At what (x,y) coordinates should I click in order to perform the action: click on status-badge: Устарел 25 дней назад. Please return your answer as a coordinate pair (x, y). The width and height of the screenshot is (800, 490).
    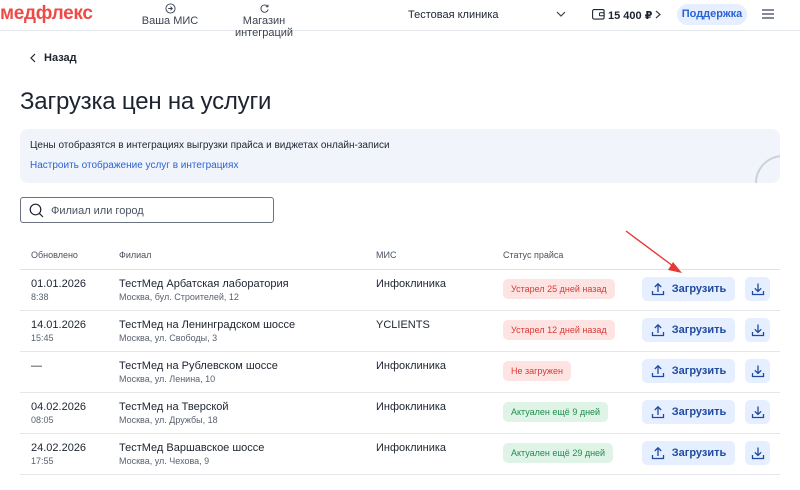
    Looking at the image, I should click on (559, 289).